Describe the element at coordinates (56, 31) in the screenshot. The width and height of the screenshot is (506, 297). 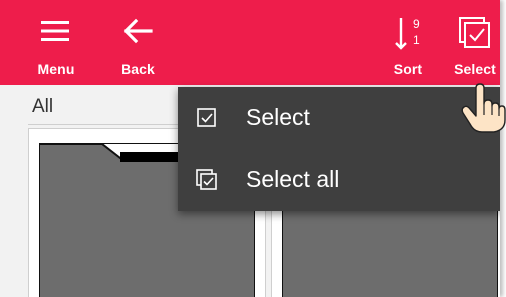
I see `hamburger-icon` at that location.